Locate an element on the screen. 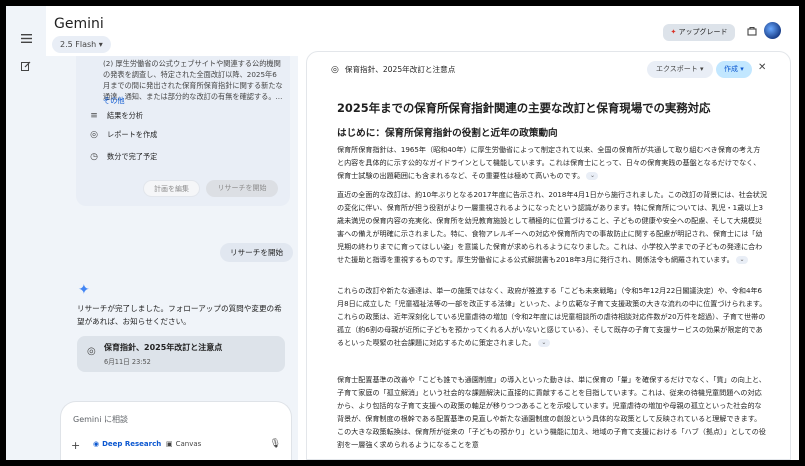 Image resolution: width=805 pixels, height=466 pixels. menu-icon is located at coordinates (26, 38).